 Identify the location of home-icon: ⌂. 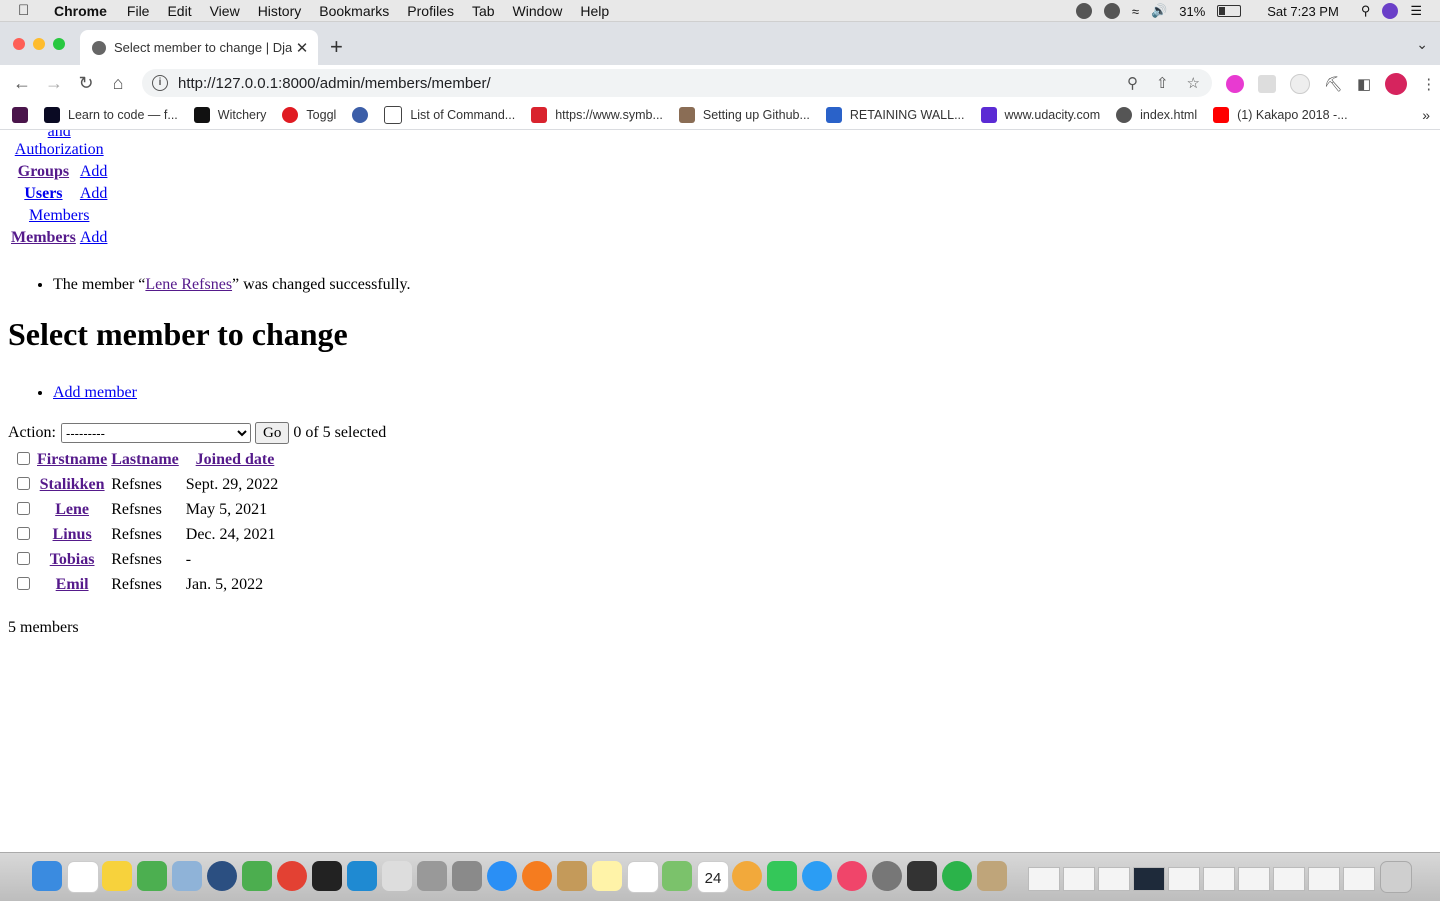
(118, 83).